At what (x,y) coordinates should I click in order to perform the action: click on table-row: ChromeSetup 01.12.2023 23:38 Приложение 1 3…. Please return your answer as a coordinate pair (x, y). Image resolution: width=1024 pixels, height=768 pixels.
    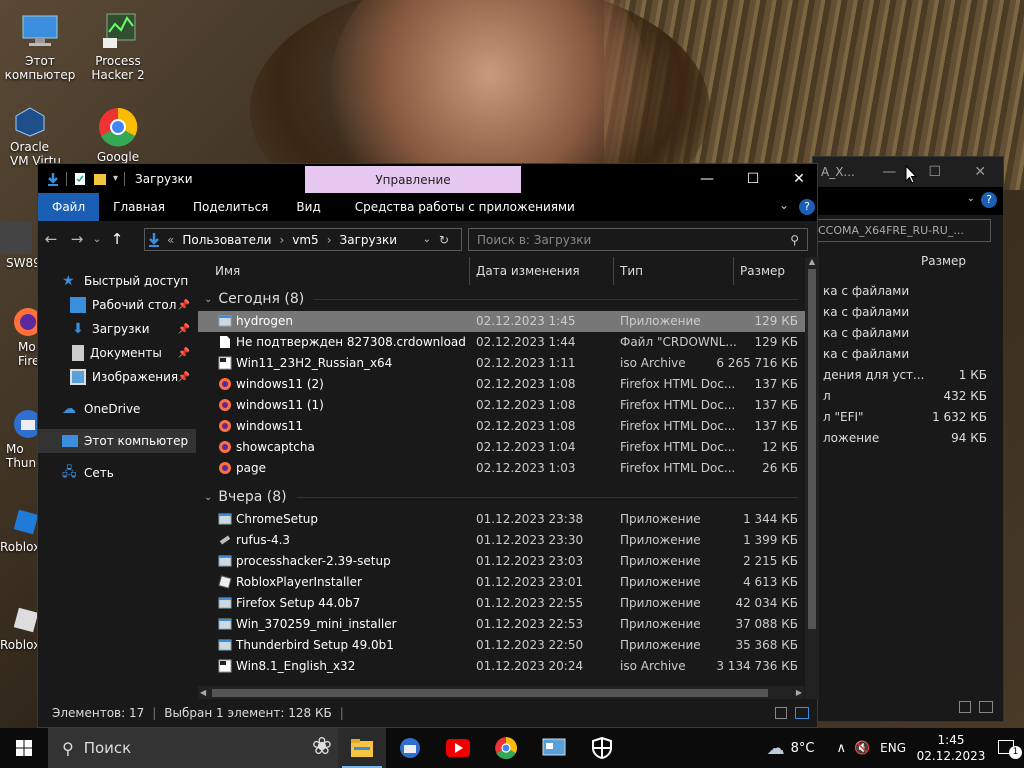
    Looking at the image, I should click on (508, 519).